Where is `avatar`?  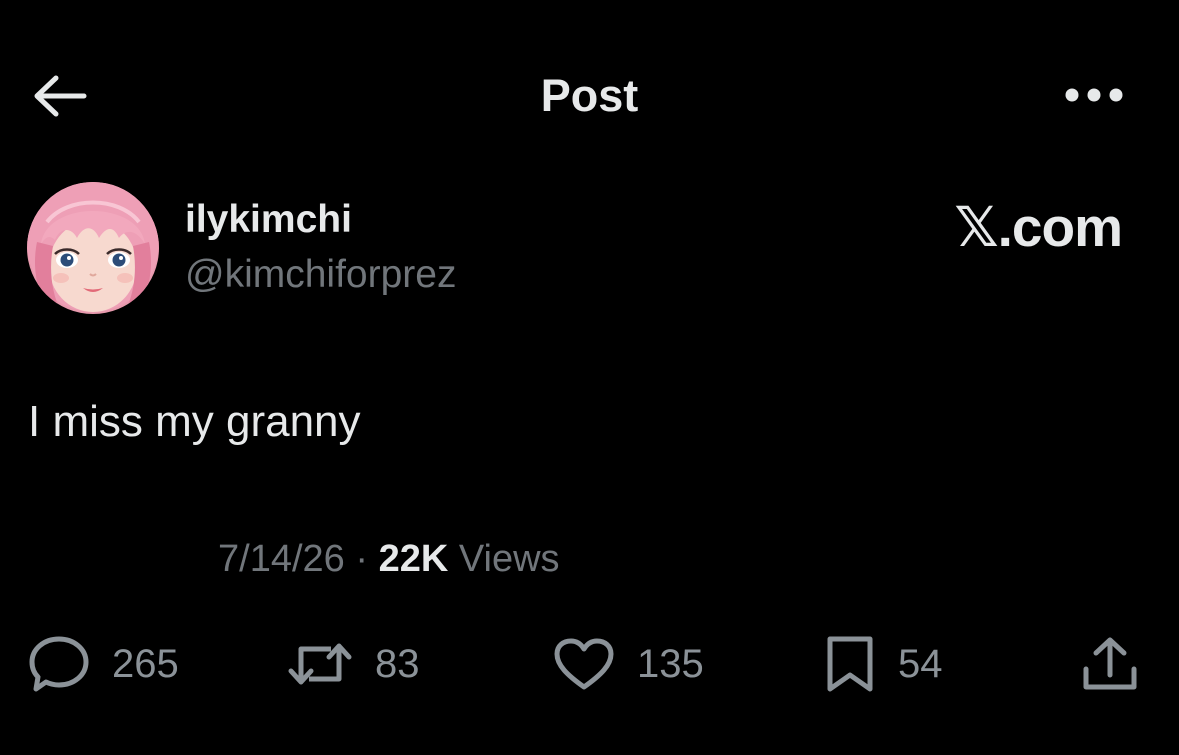
avatar is located at coordinates (93, 248).